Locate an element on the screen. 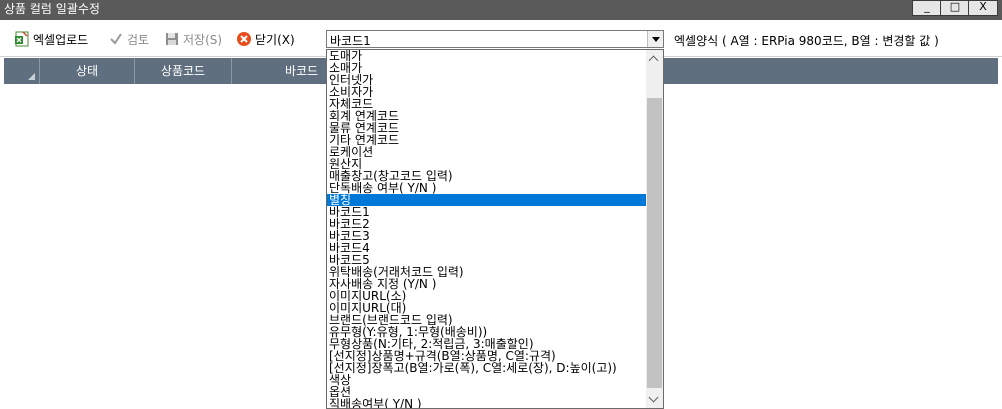 The width and height of the screenshot is (1002, 409). save-label: 저장(S) is located at coordinates (203, 39).